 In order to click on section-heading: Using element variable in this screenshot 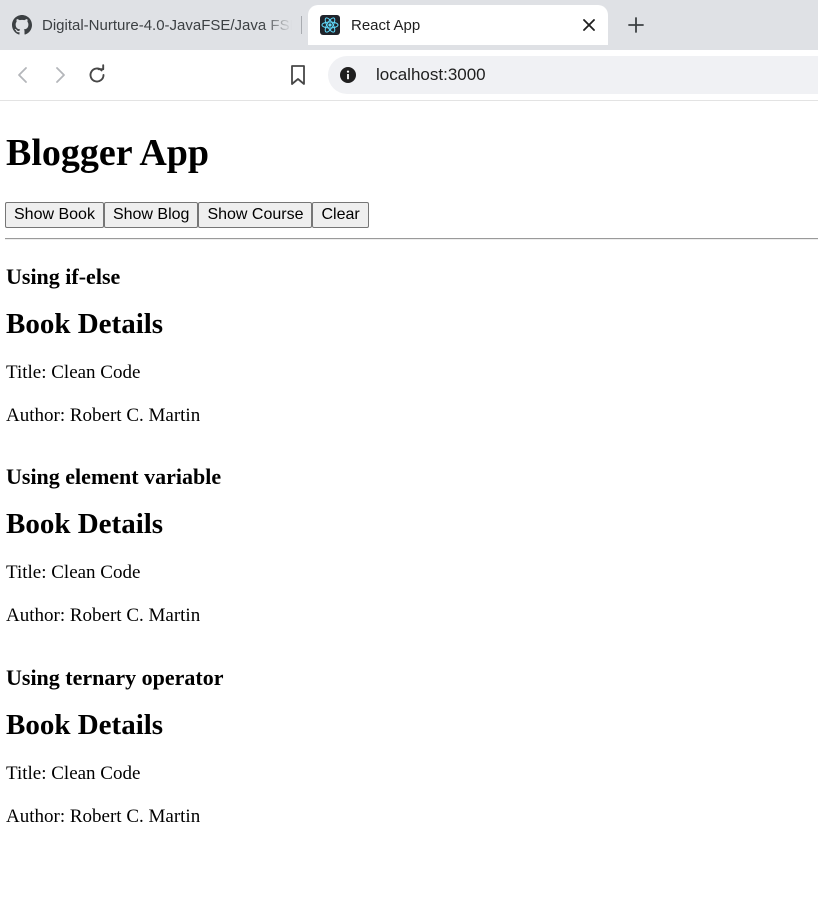, I will do `click(114, 476)`.